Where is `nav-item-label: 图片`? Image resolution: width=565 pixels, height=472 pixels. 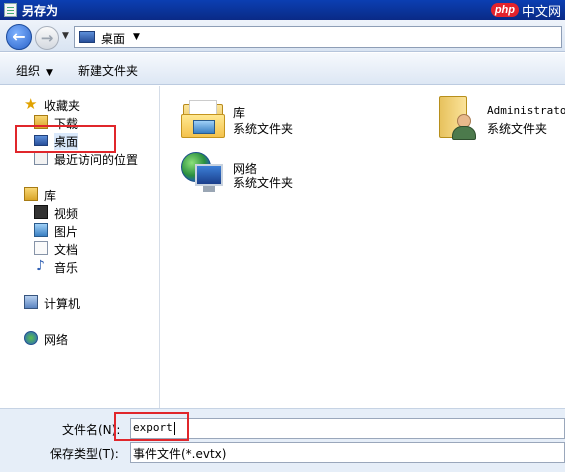
nav-item-label: 图片 is located at coordinates (66, 232).